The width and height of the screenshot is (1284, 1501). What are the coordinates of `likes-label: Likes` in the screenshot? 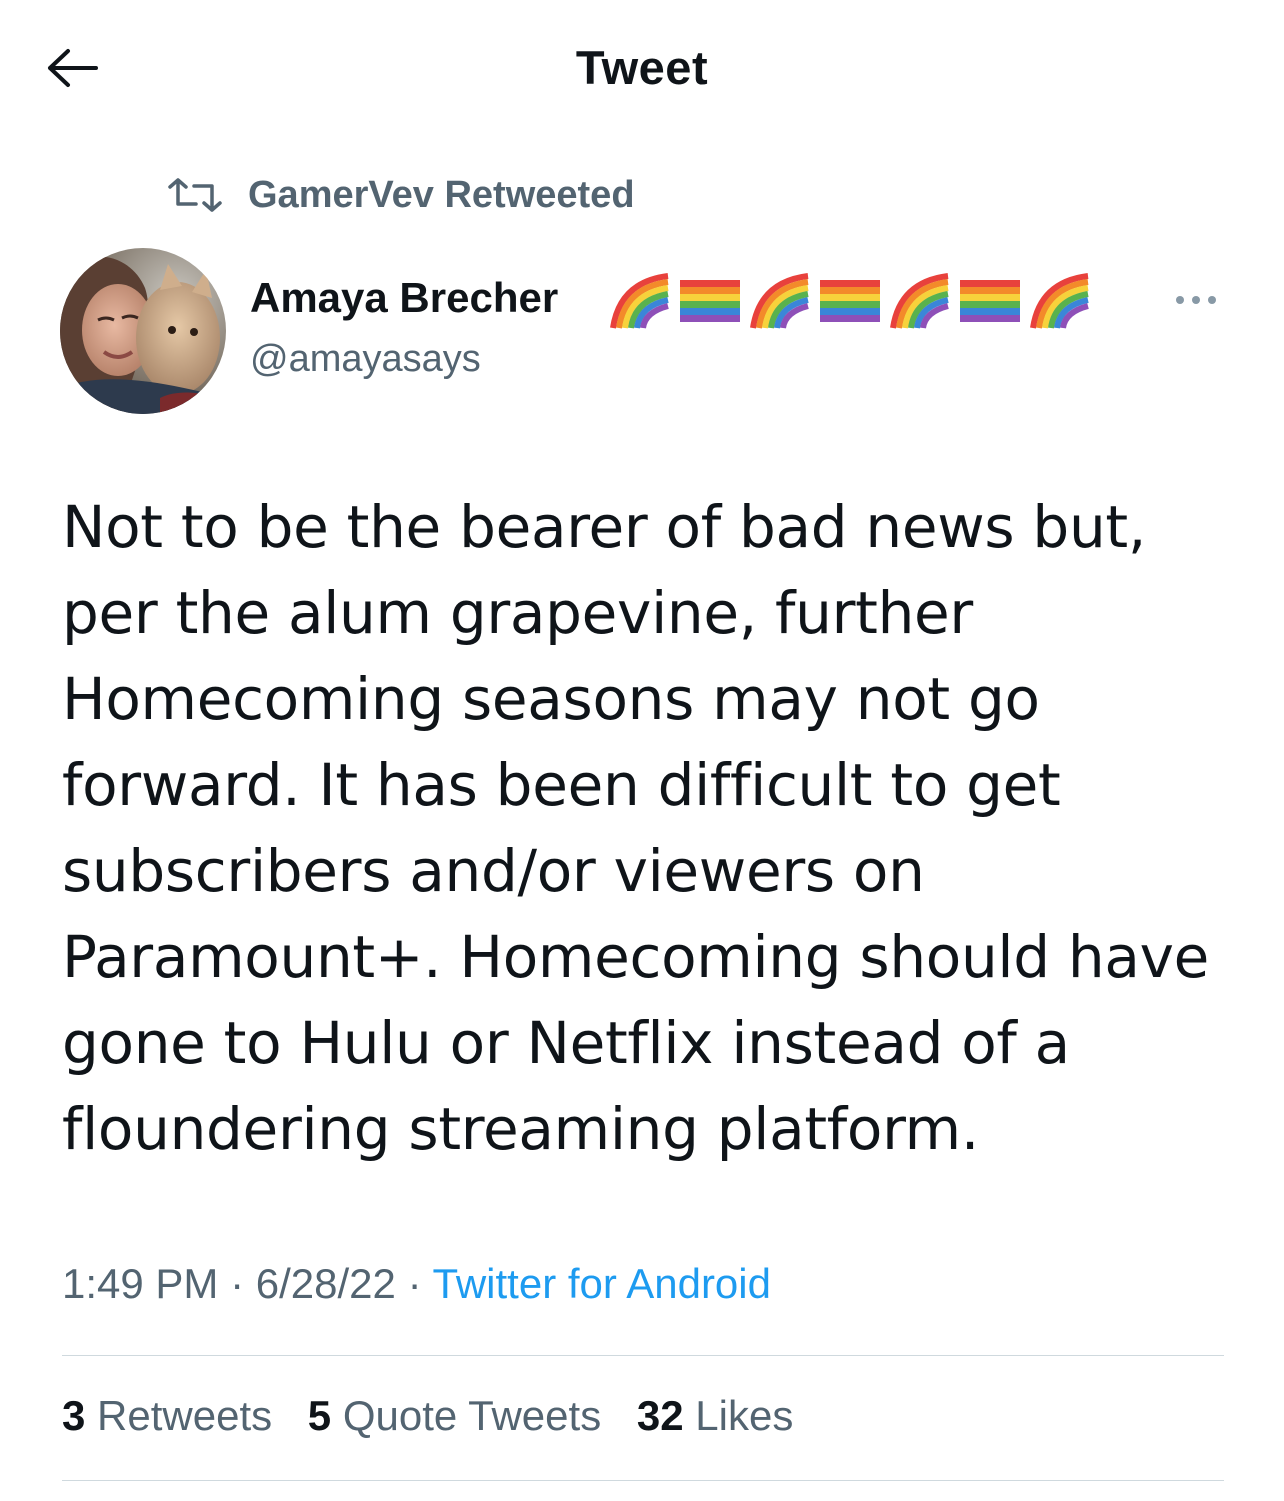 It's located at (744, 1415).